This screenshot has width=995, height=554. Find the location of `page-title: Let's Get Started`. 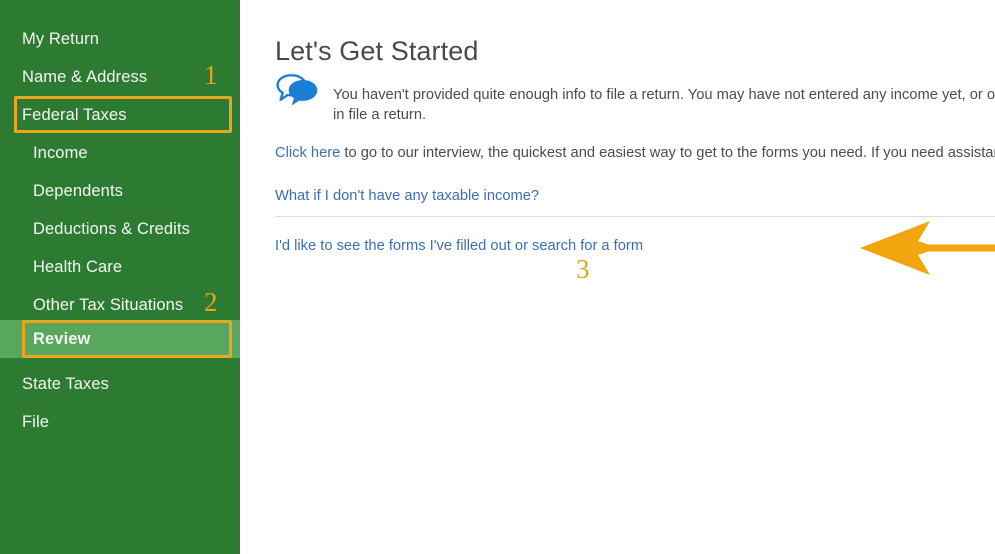

page-title: Let's Get Started is located at coordinates (377, 51).